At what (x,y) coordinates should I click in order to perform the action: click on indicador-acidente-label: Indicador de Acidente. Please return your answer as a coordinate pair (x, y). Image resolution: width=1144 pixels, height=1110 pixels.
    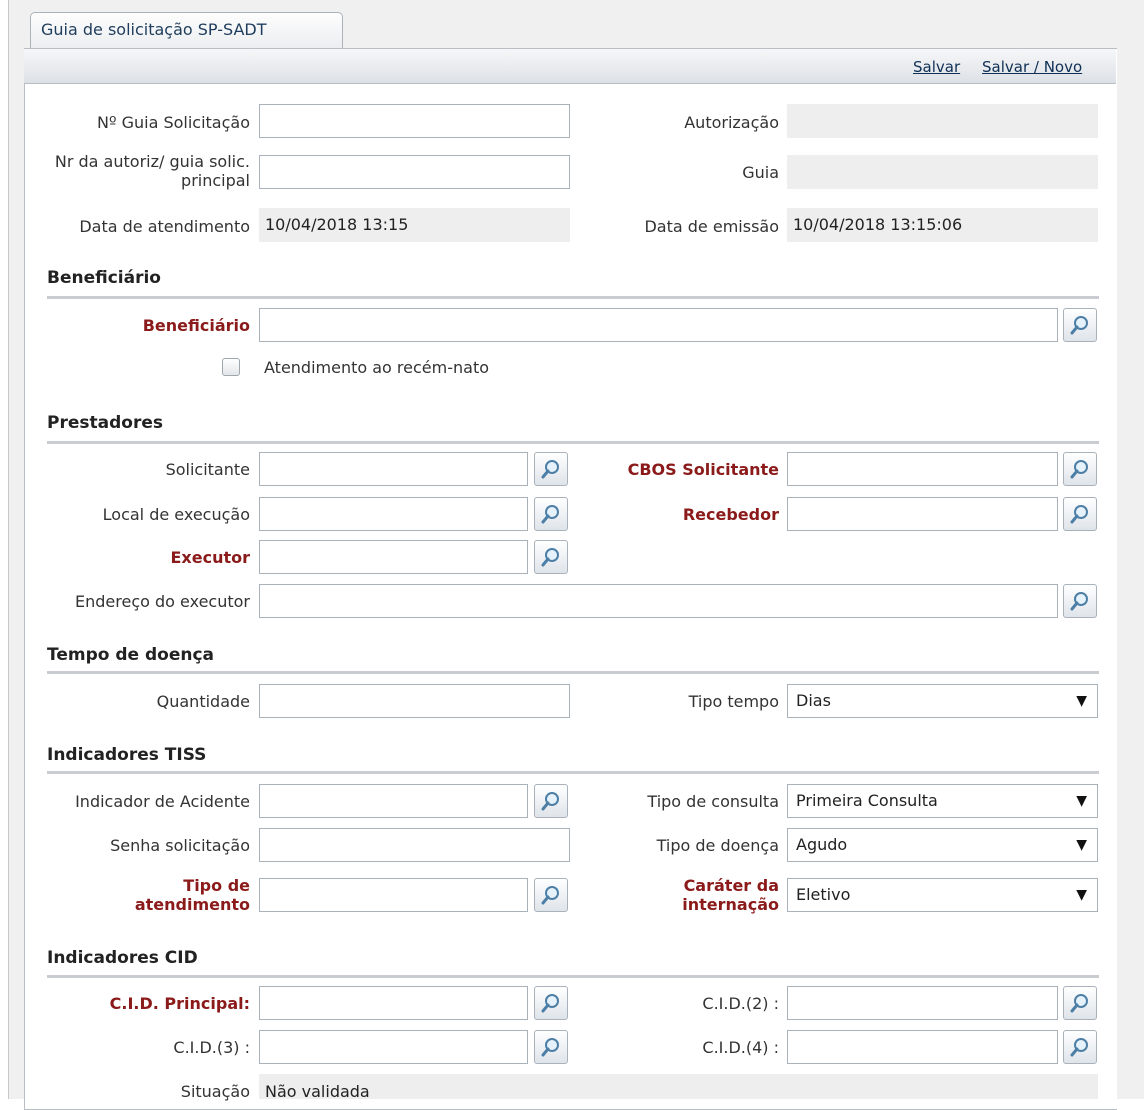
    Looking at the image, I should click on (162, 801).